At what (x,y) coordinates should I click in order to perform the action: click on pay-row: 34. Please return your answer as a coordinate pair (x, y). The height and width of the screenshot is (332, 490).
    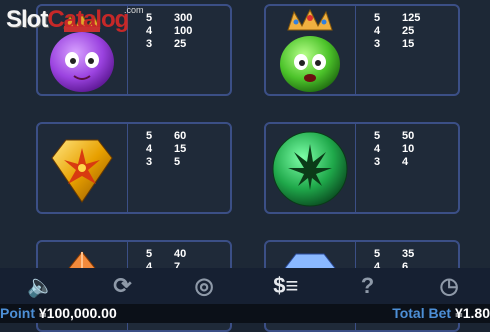
    Looking at the image, I should click on (416, 162).